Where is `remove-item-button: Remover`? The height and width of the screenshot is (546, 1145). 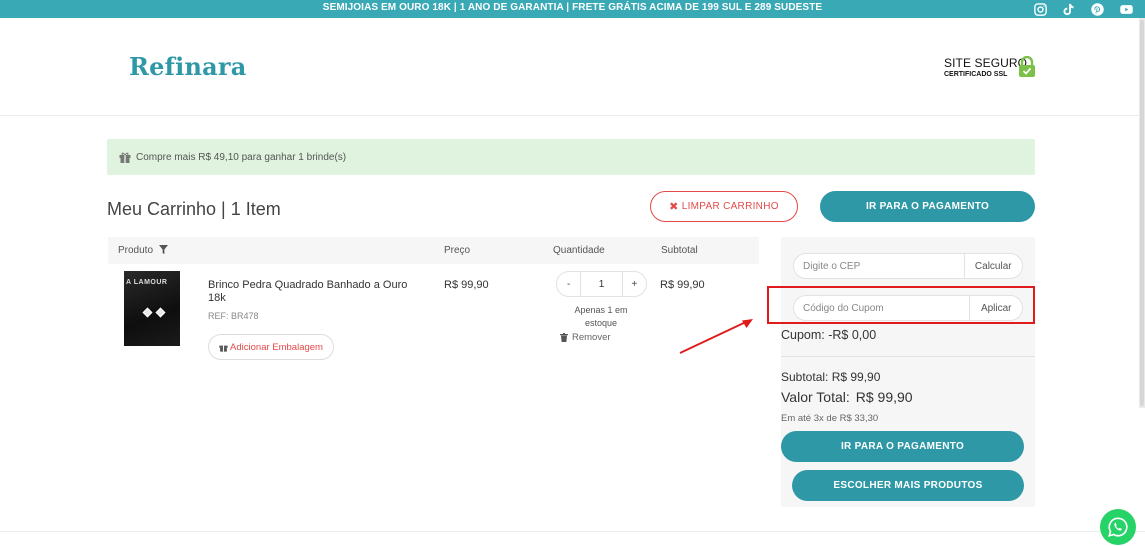
remove-item-button: Remover is located at coordinates (585, 337).